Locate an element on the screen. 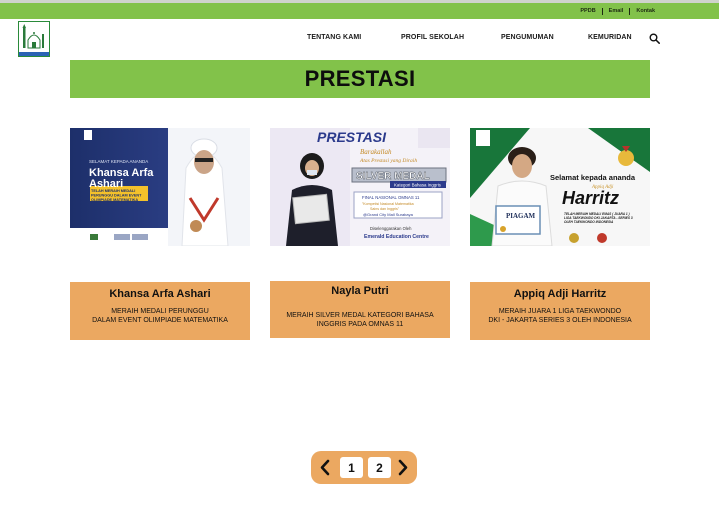 The width and height of the screenshot is (719, 516). poster-2-event-line3: Sains dan Inggris" is located at coordinates (385, 209).